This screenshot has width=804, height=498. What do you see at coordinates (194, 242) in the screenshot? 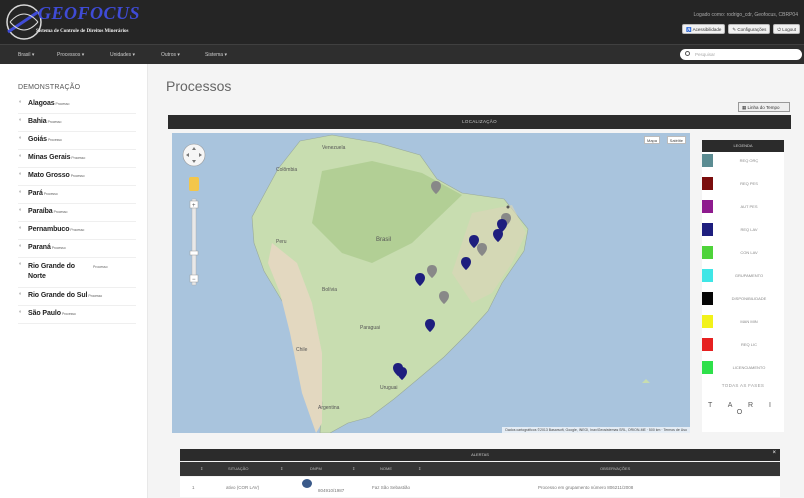
I see `zoom-slider` at bounding box center [194, 242].